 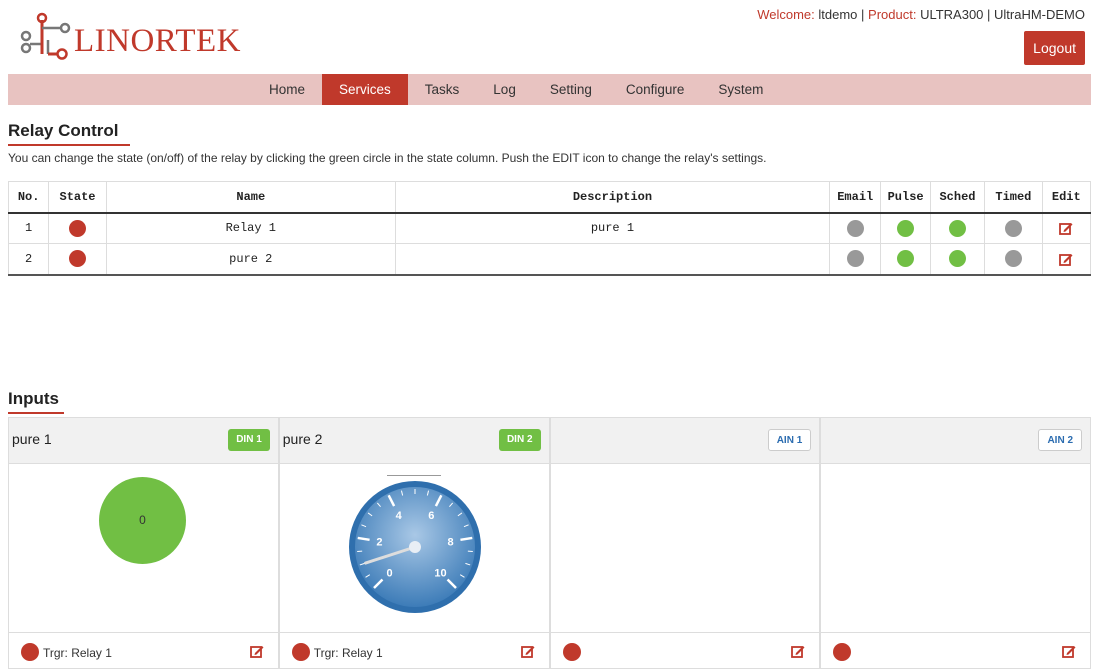 What do you see at coordinates (250, 228) in the screenshot?
I see `relay-name: Relay 1` at bounding box center [250, 228].